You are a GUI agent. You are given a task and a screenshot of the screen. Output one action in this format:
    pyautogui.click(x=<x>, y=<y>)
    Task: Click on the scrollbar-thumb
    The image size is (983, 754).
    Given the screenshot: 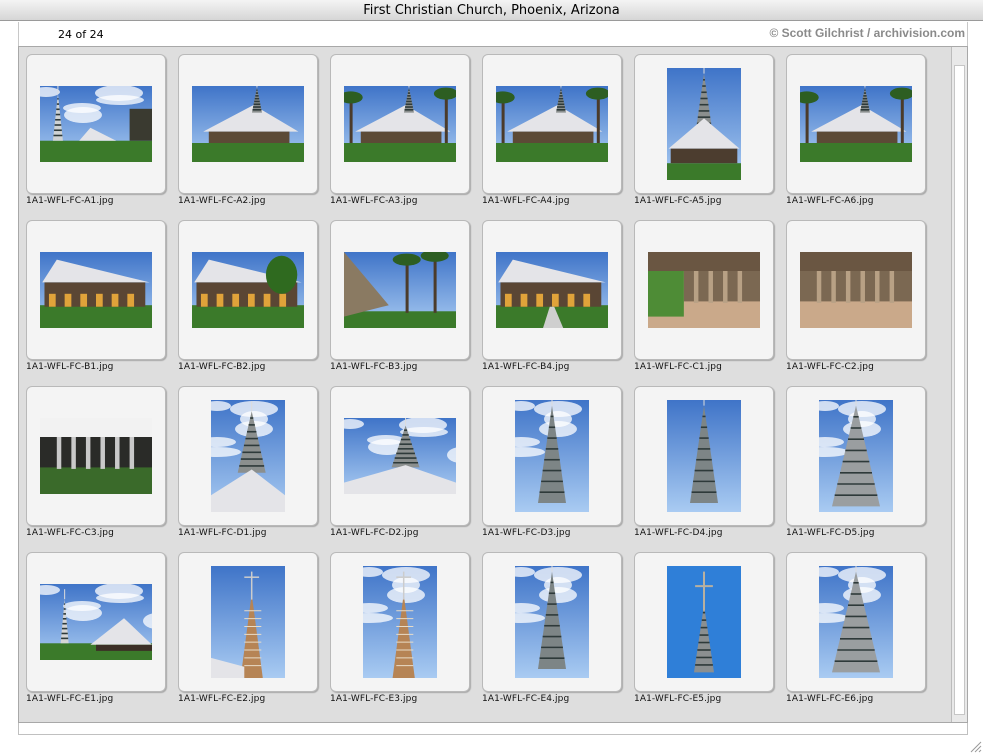 What is the action you would take?
    pyautogui.click(x=959, y=390)
    